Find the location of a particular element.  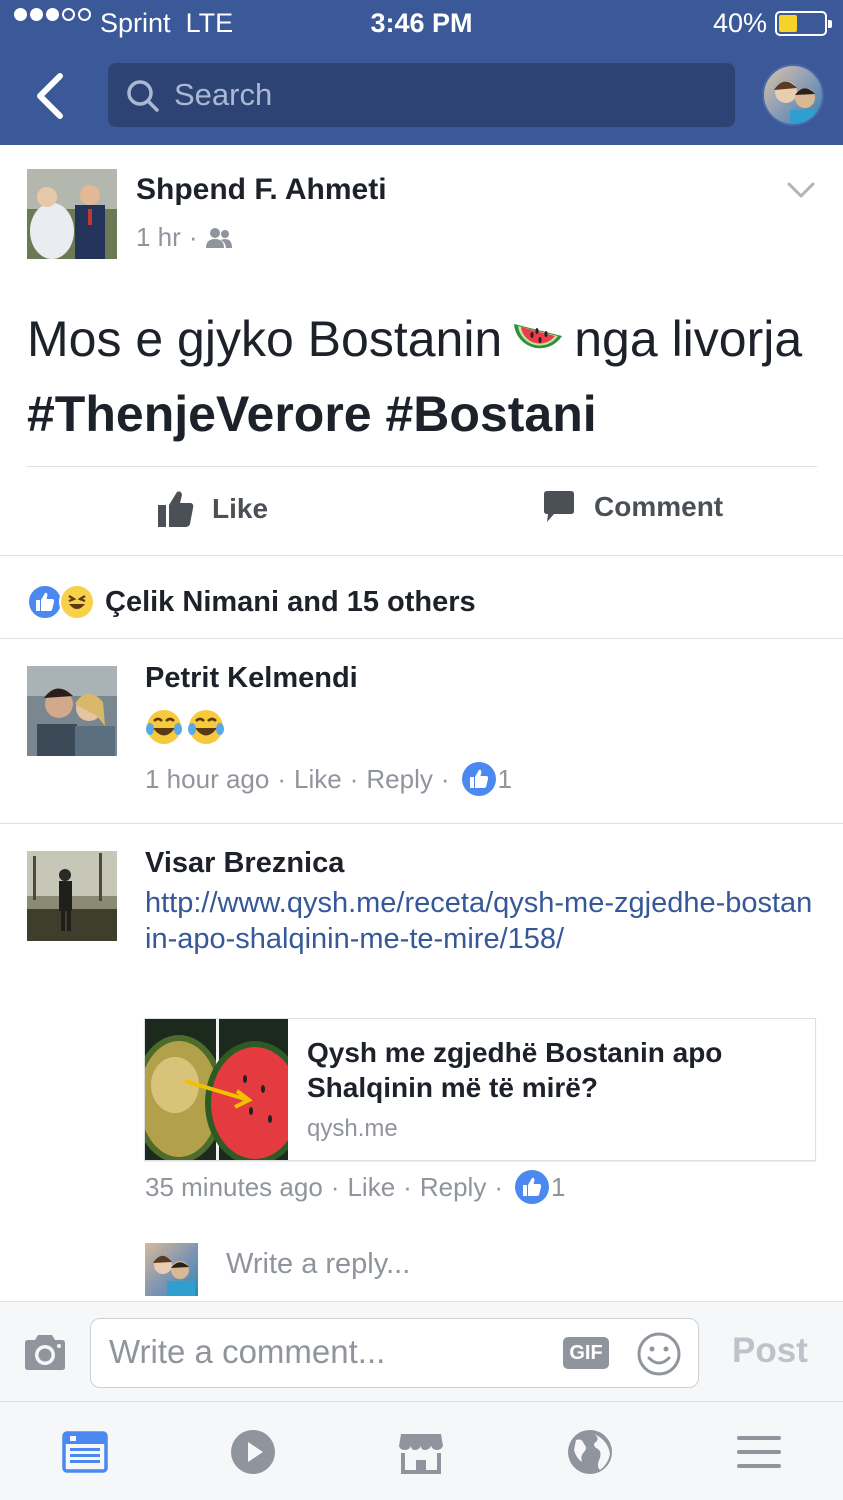

bottom-tab-bar is located at coordinates (421, 1450).